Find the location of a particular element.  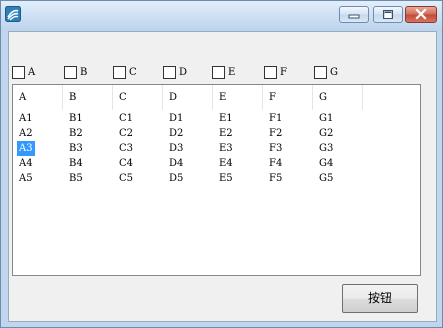

list-cell: G3 is located at coordinates (326, 148).